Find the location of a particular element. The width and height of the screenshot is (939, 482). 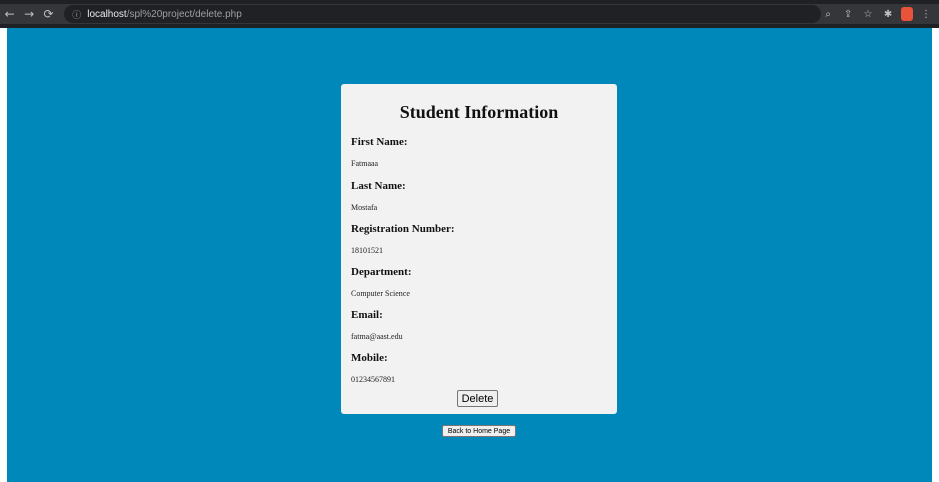

site-info-icon: ⓘ is located at coordinates (76, 14).